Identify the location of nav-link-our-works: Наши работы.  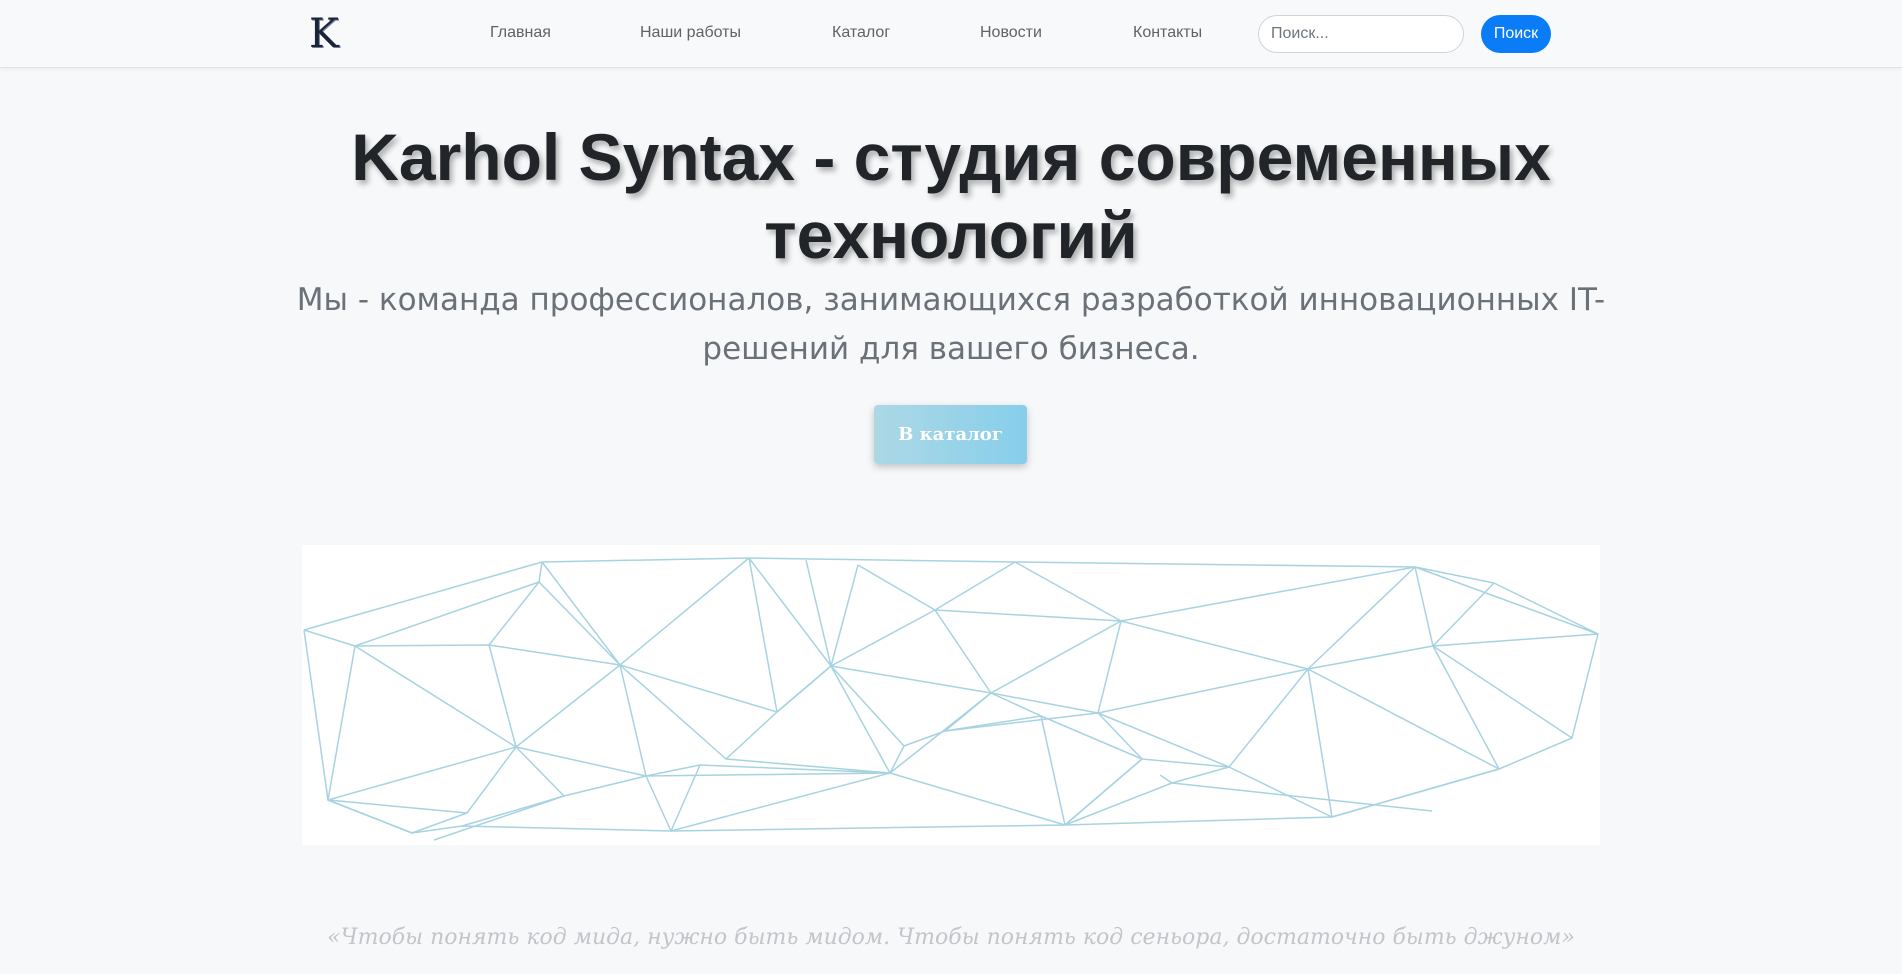
(690, 33).